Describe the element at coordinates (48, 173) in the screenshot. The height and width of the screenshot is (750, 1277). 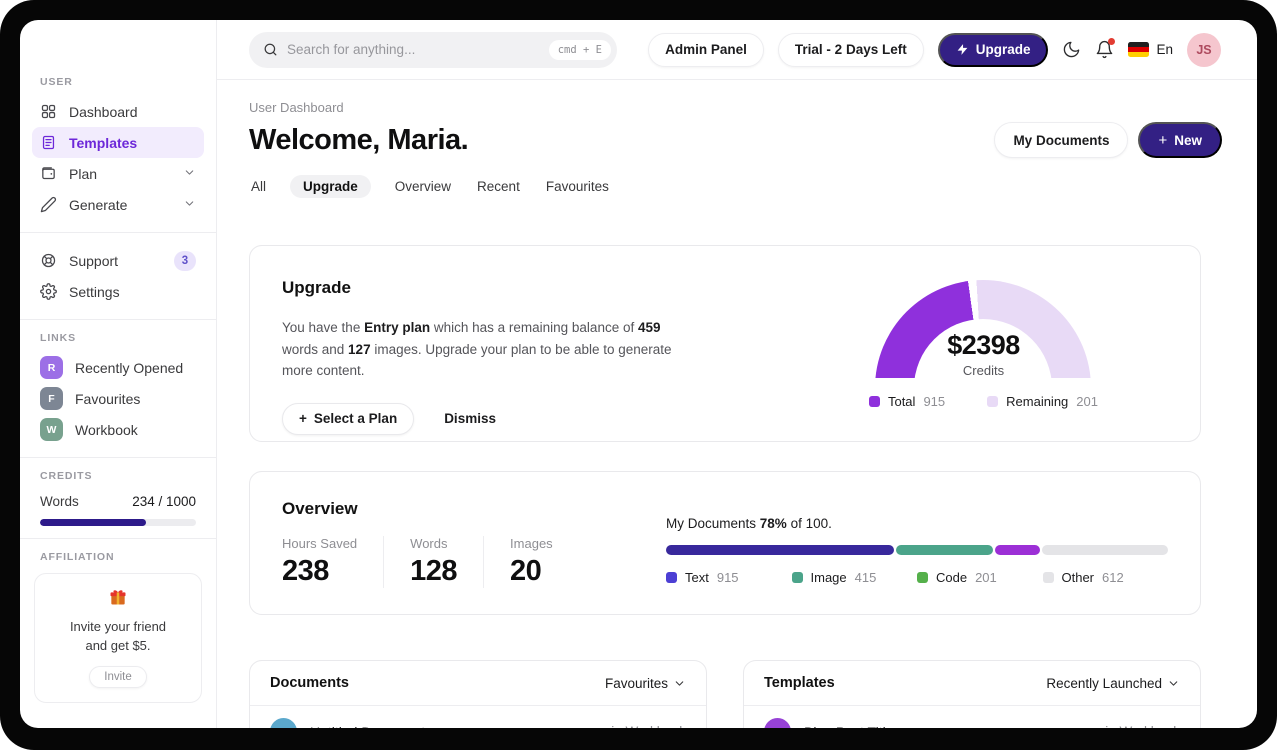
I see `wallet-icon` at that location.